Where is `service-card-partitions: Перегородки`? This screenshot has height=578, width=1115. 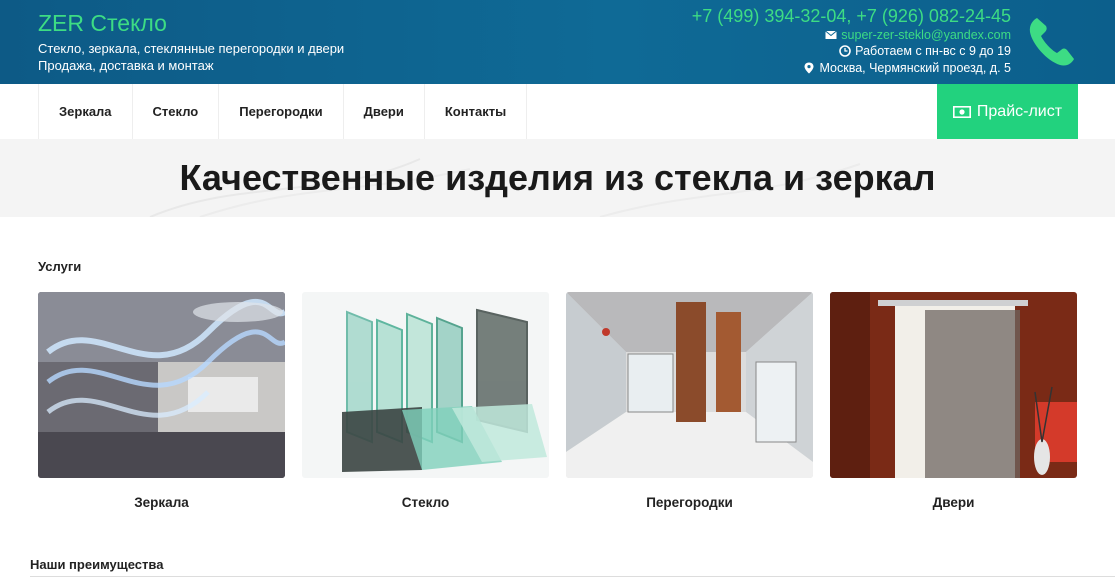 service-card-partitions: Перегородки is located at coordinates (689, 401).